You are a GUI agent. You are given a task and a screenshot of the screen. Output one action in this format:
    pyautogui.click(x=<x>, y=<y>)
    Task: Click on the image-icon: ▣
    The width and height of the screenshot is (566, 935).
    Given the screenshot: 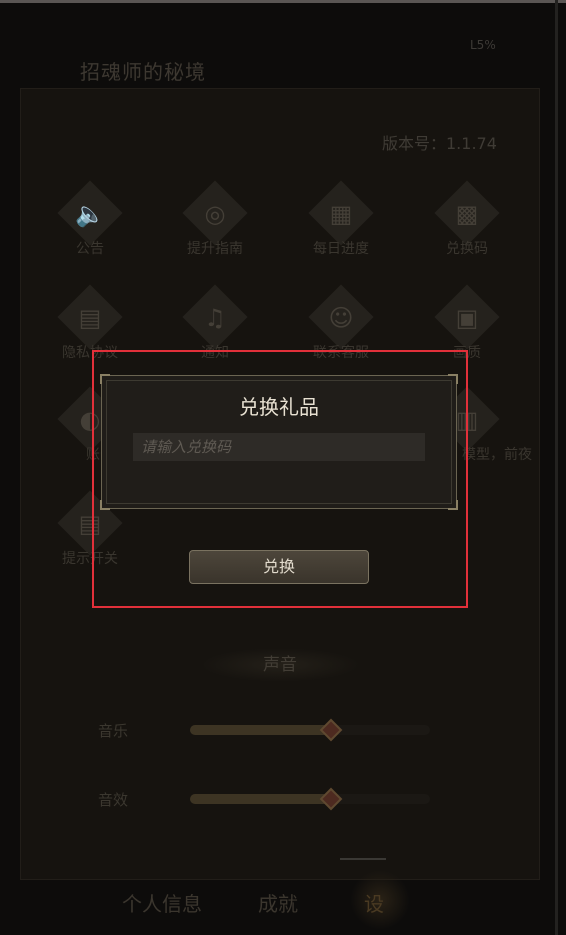 What is the action you would take?
    pyautogui.click(x=467, y=318)
    